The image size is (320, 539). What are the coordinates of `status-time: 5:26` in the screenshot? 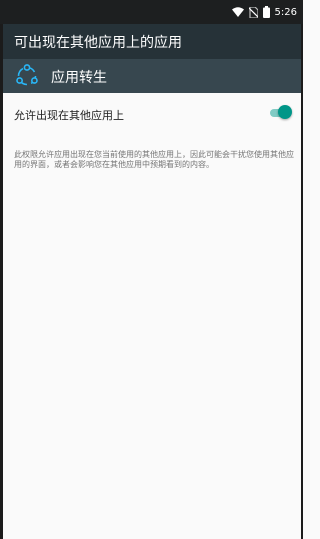 It's located at (285, 12).